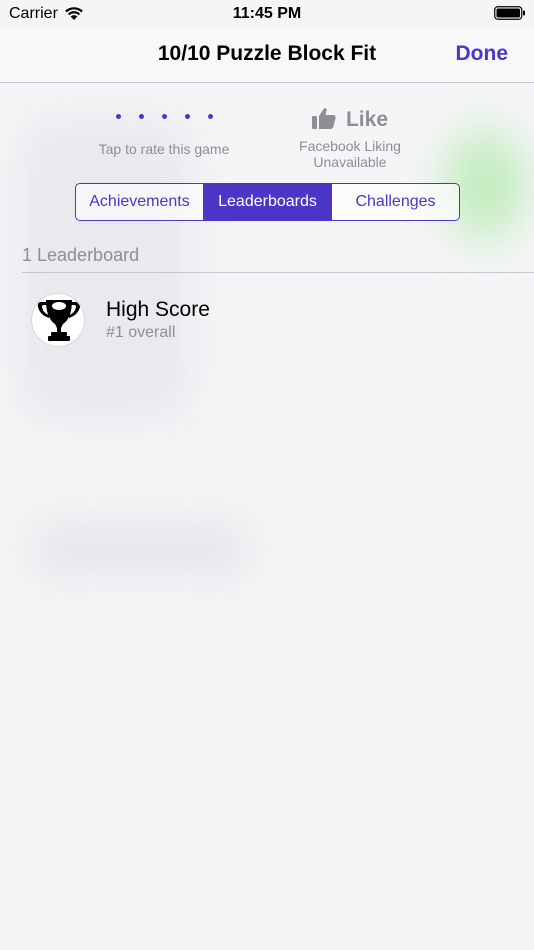 The width and height of the screenshot is (534, 950). I want to click on tab-challenges: Challenges, so click(395, 202).